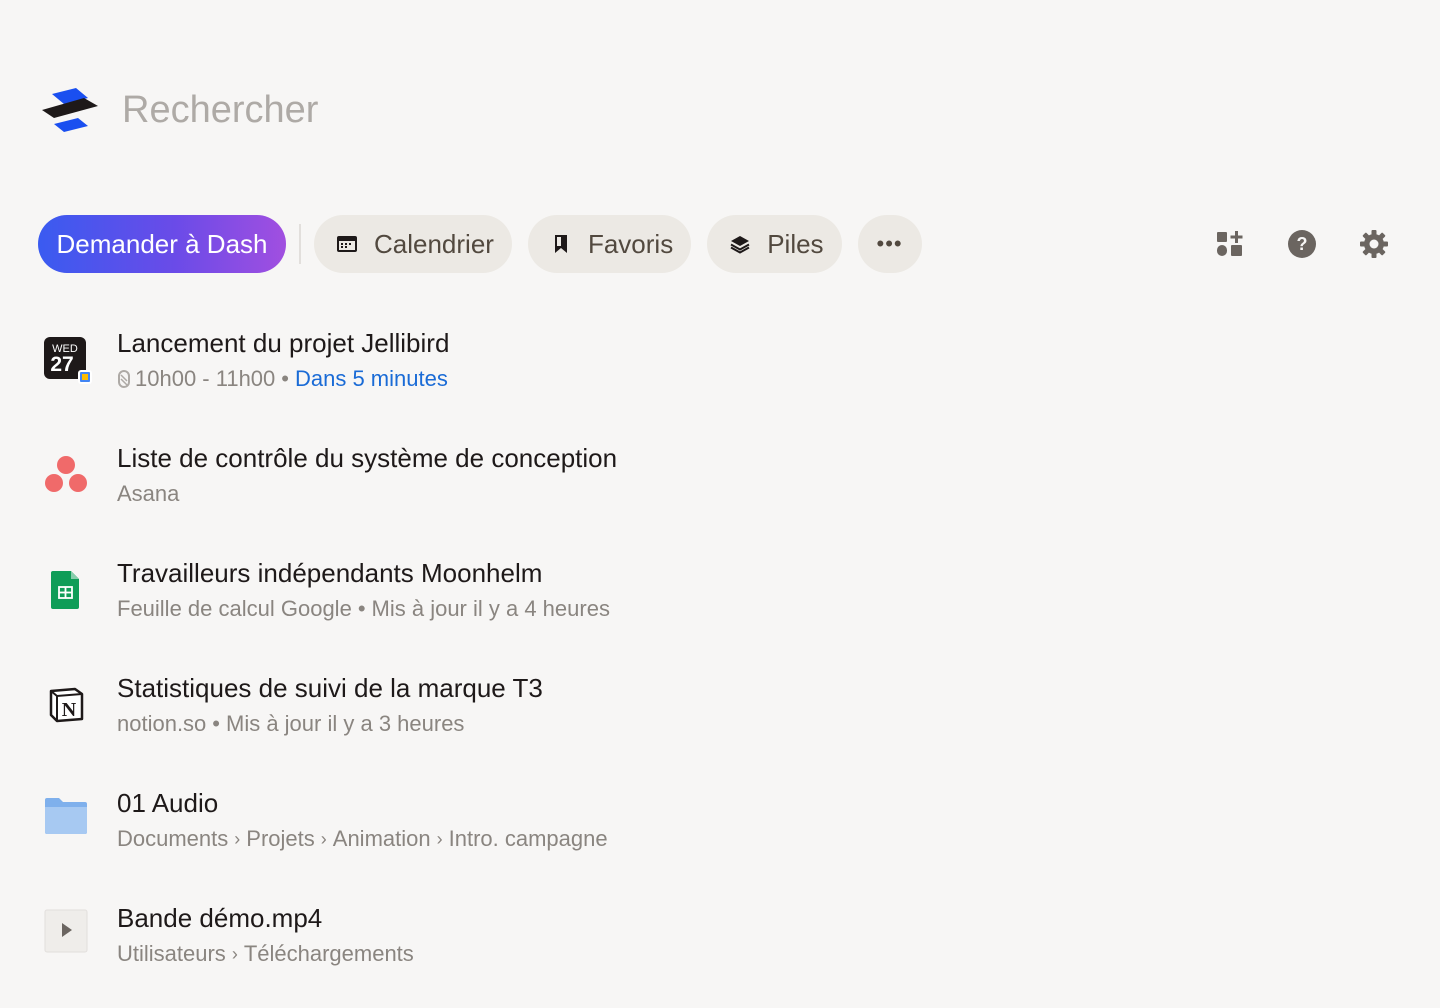 The width and height of the screenshot is (1440, 1008). What do you see at coordinates (283, 343) in the screenshot?
I see `result-title: Lancement du projet Jellibird` at bounding box center [283, 343].